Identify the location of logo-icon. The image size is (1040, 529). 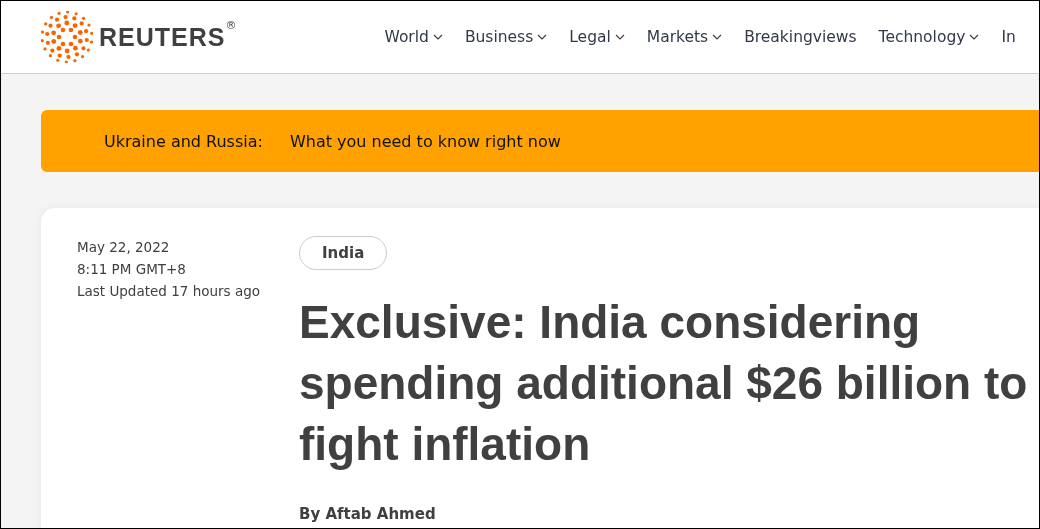
(67, 37).